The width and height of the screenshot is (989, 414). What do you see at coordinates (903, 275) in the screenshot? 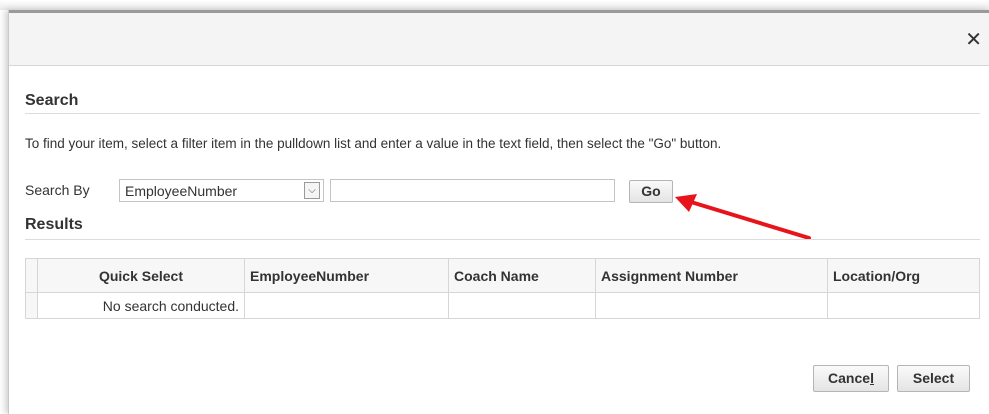
I see `column-header-location-org: Location/Org` at bounding box center [903, 275].